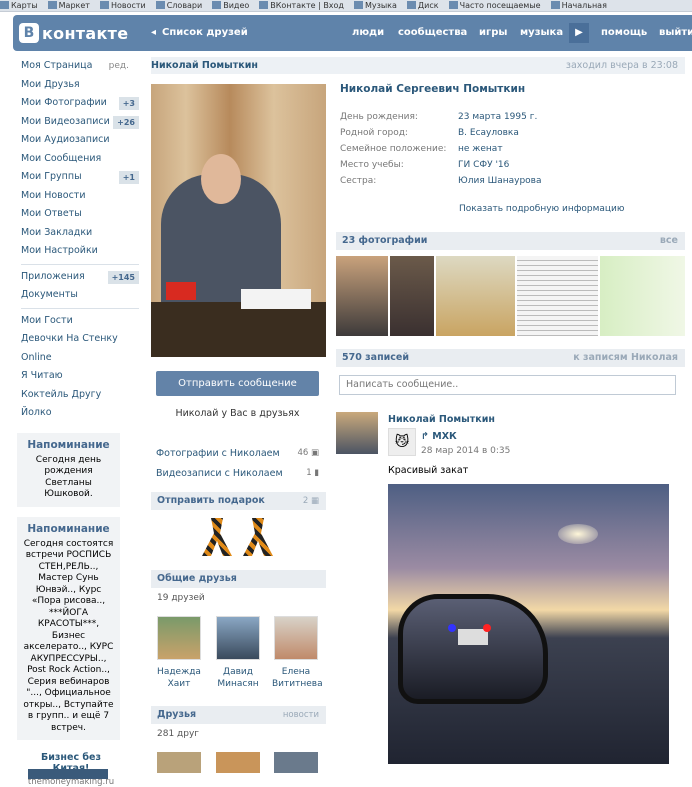 This screenshot has height=787, width=692. Describe the element at coordinates (488, 133) in the screenshot. I see `info-value: В. Есауловка` at that location.